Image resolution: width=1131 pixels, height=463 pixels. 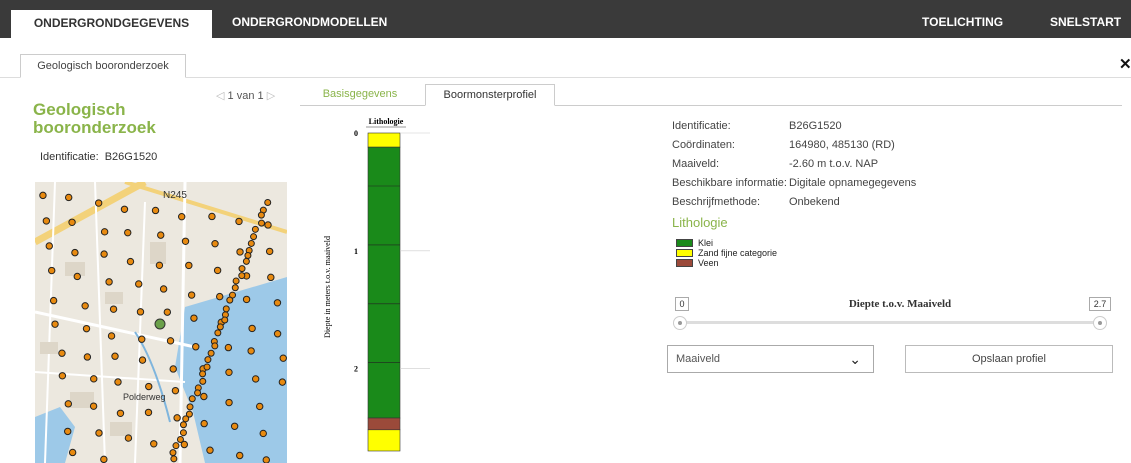 I want to click on reference-select: Maaiveld ⌄, so click(x=770, y=359).